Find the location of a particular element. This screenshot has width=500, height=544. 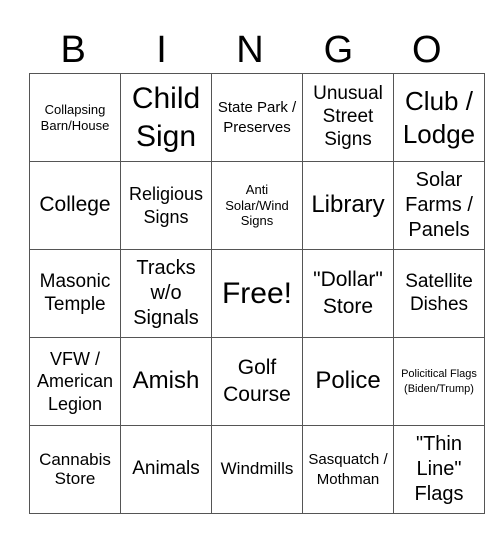

header-letter-o: O is located at coordinates (426, 50).